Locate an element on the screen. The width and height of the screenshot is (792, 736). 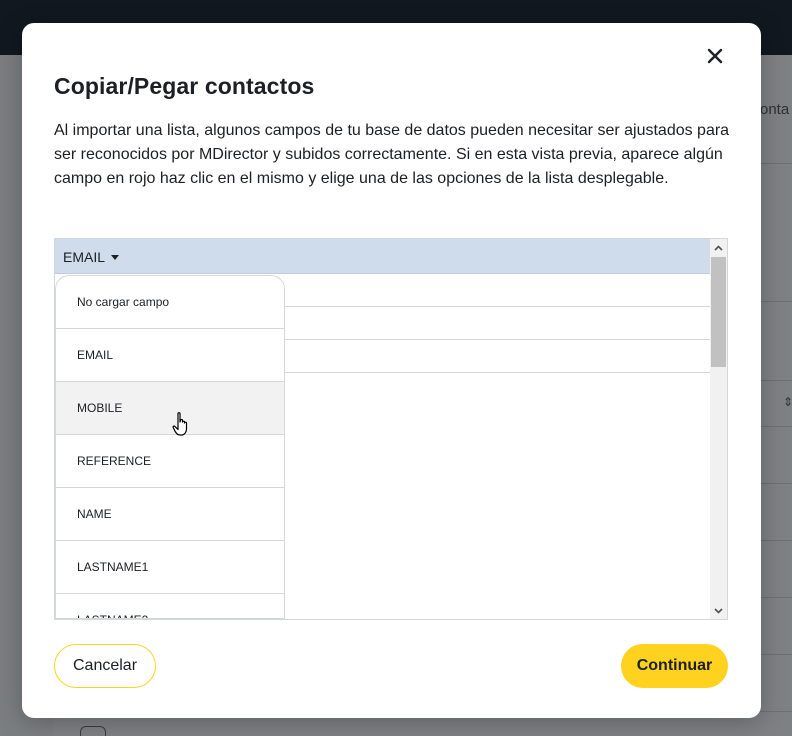
dropdown-option: NAME is located at coordinates (170, 514).